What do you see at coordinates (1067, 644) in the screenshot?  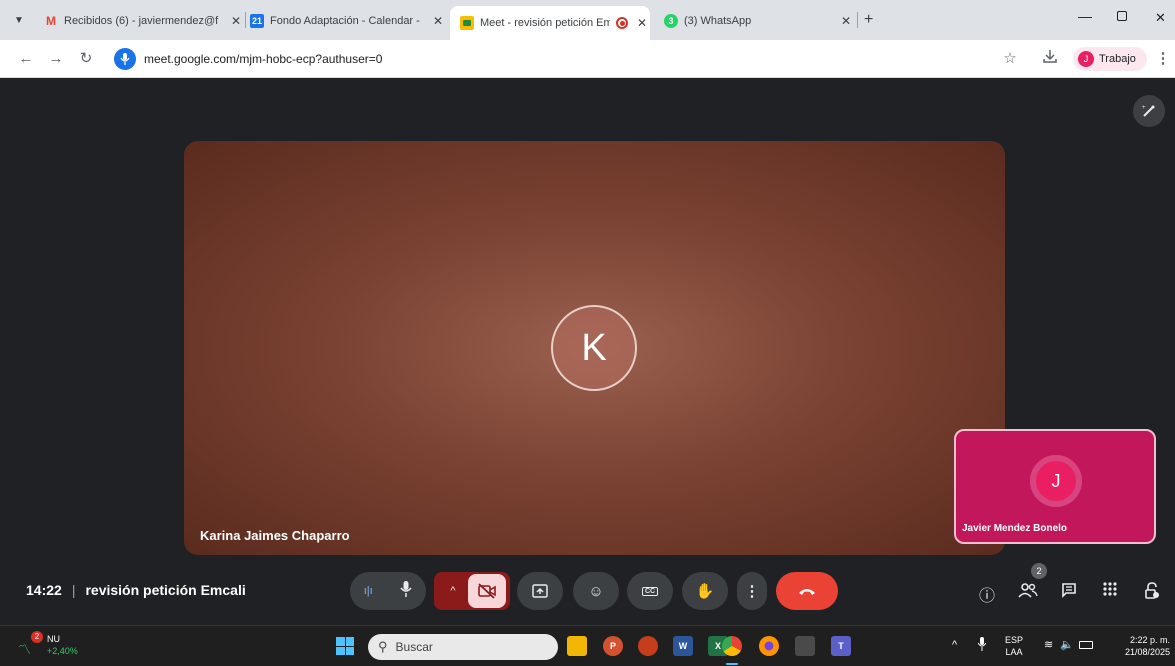 I see `volume-icon: 🔈` at bounding box center [1067, 644].